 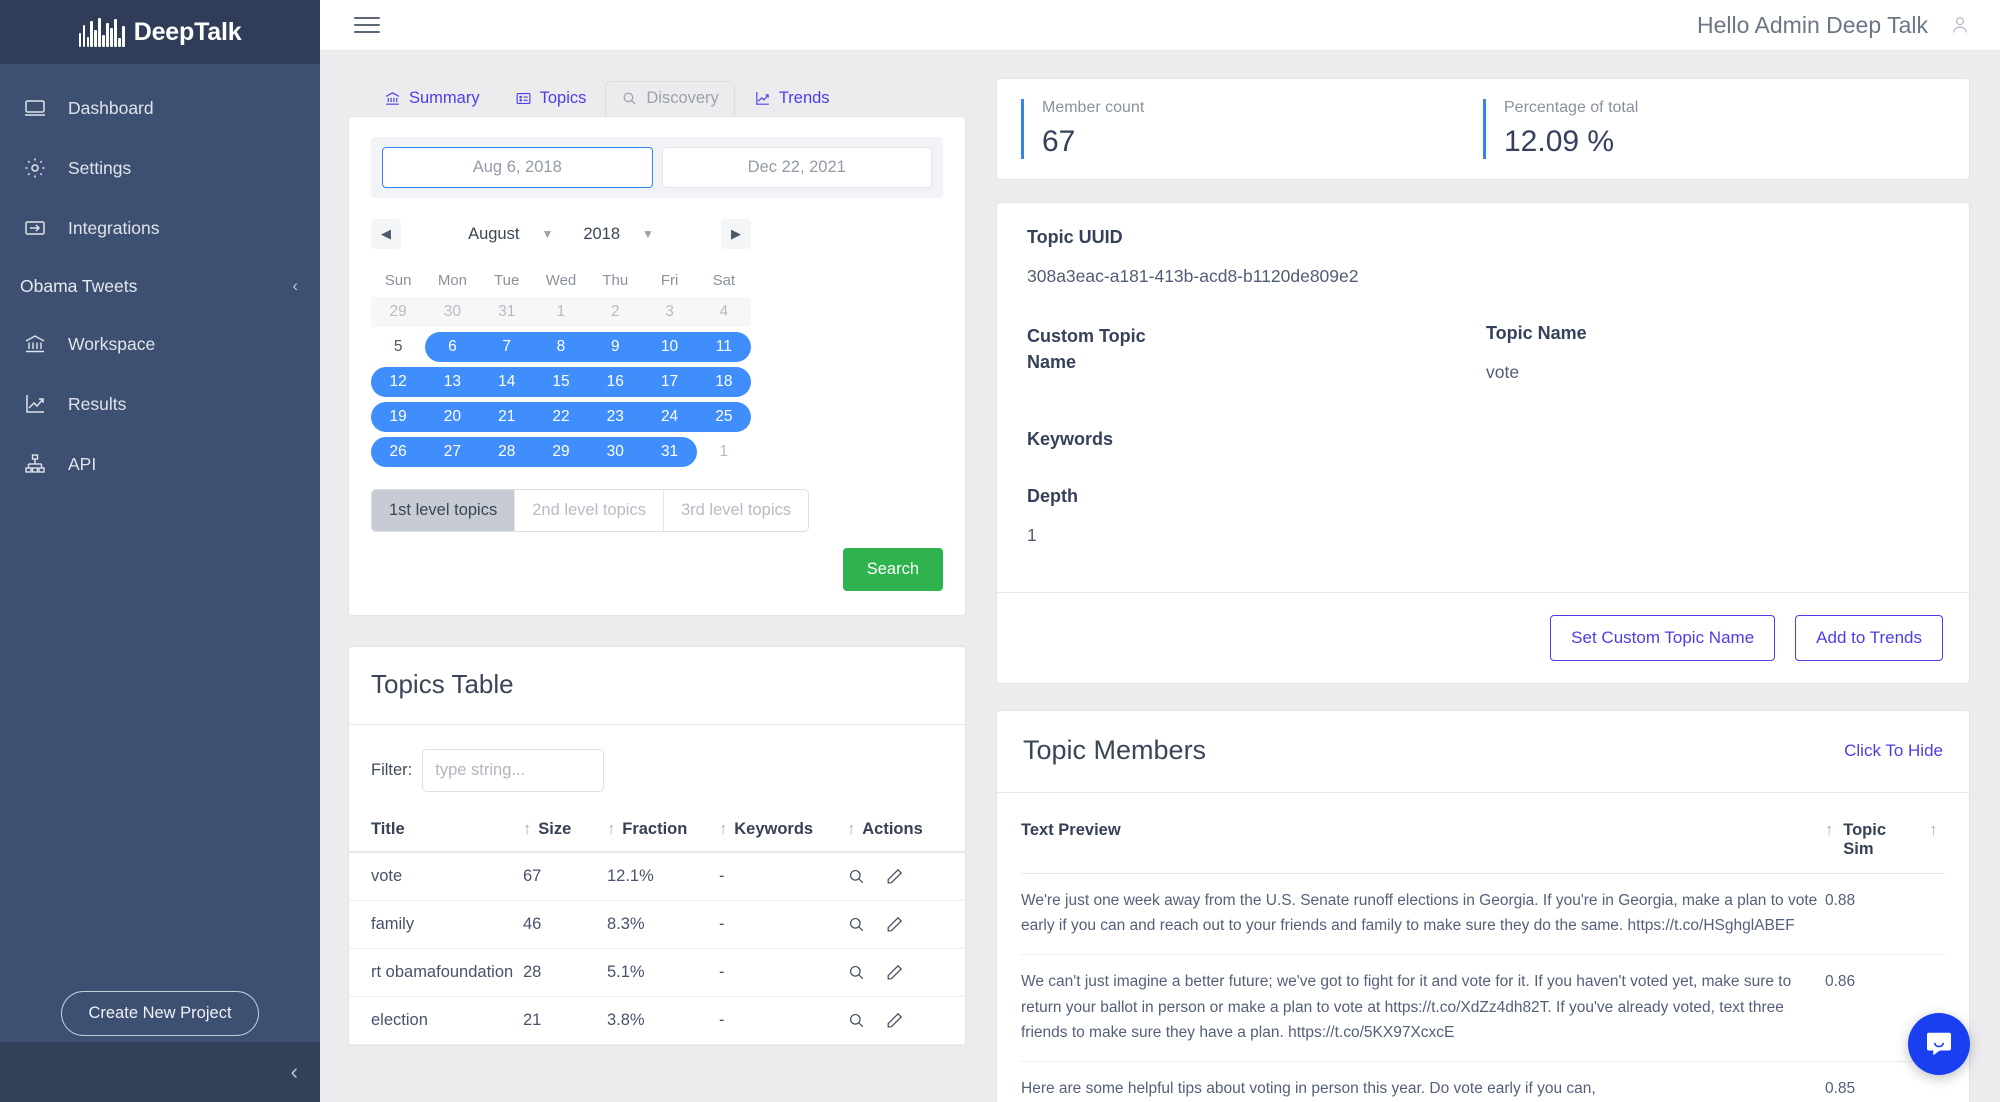 What do you see at coordinates (723, 417) in the screenshot?
I see `calendar-day: 25` at bounding box center [723, 417].